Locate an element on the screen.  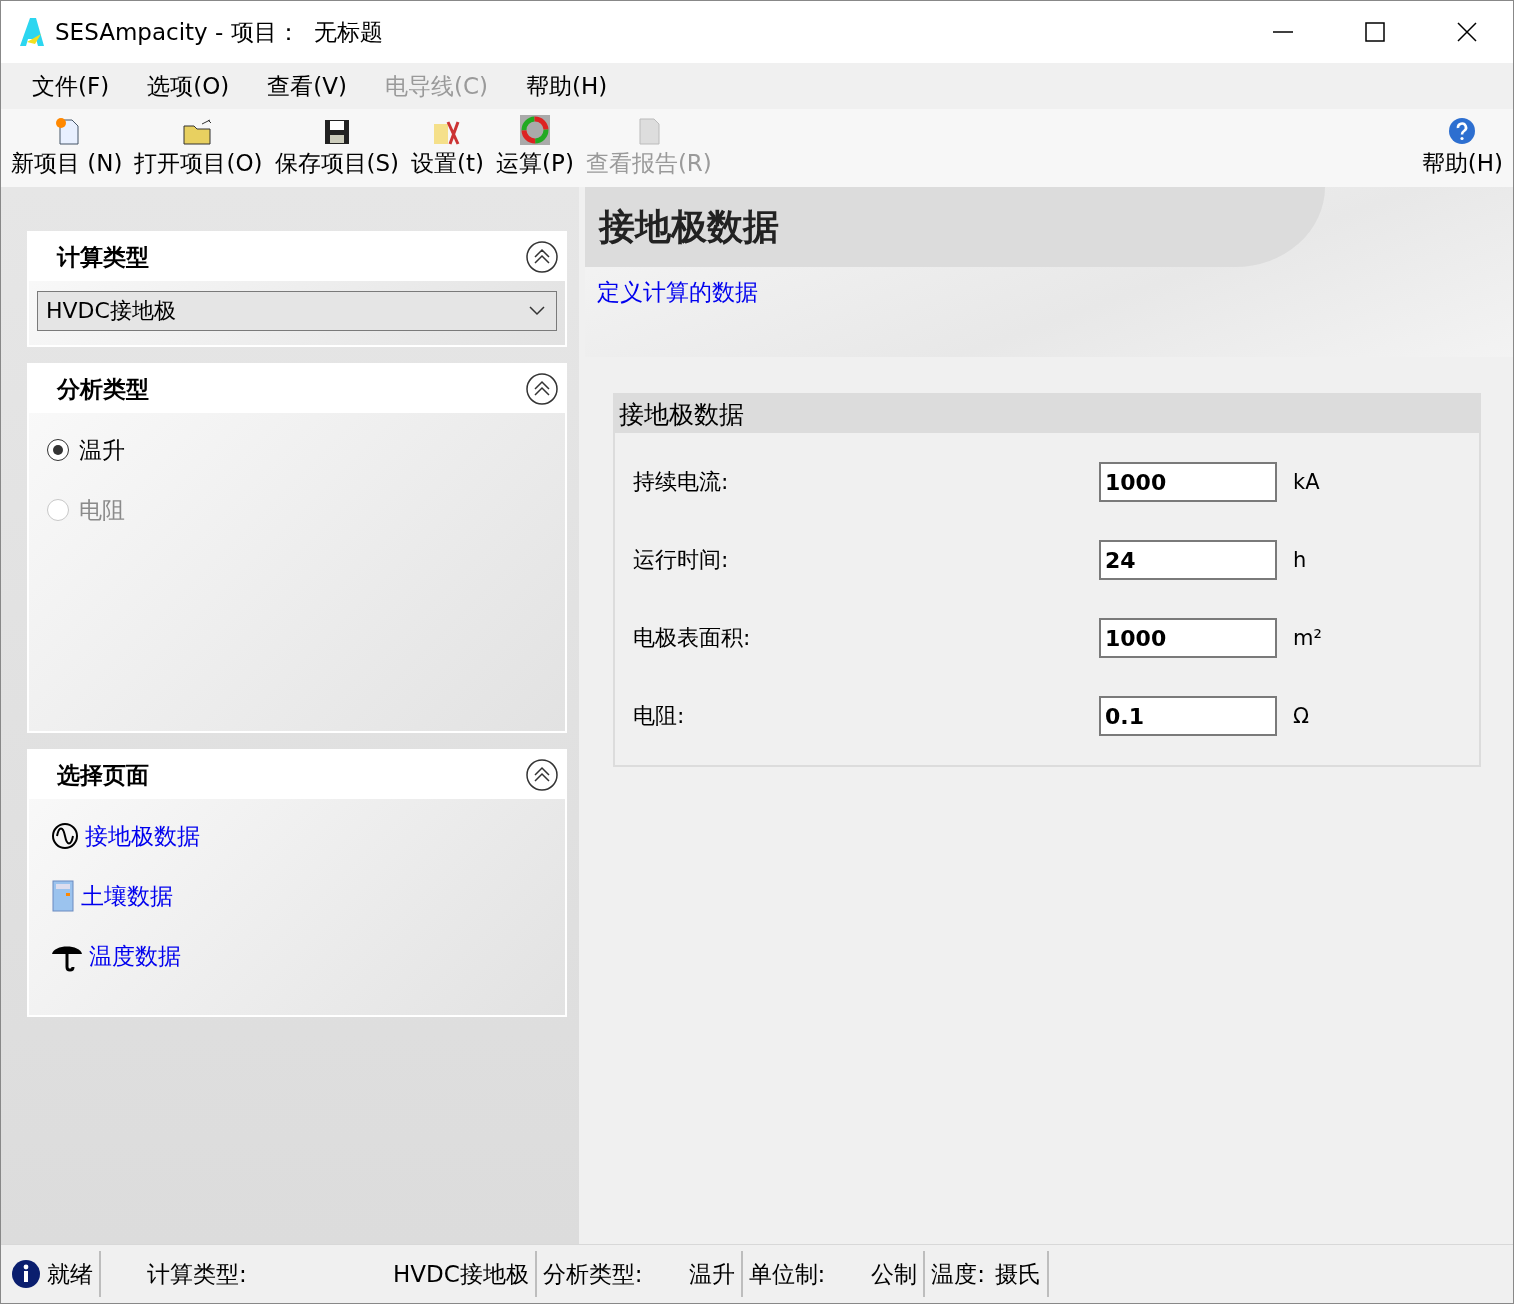
page-title: 接地极数据 is located at coordinates (689, 226).